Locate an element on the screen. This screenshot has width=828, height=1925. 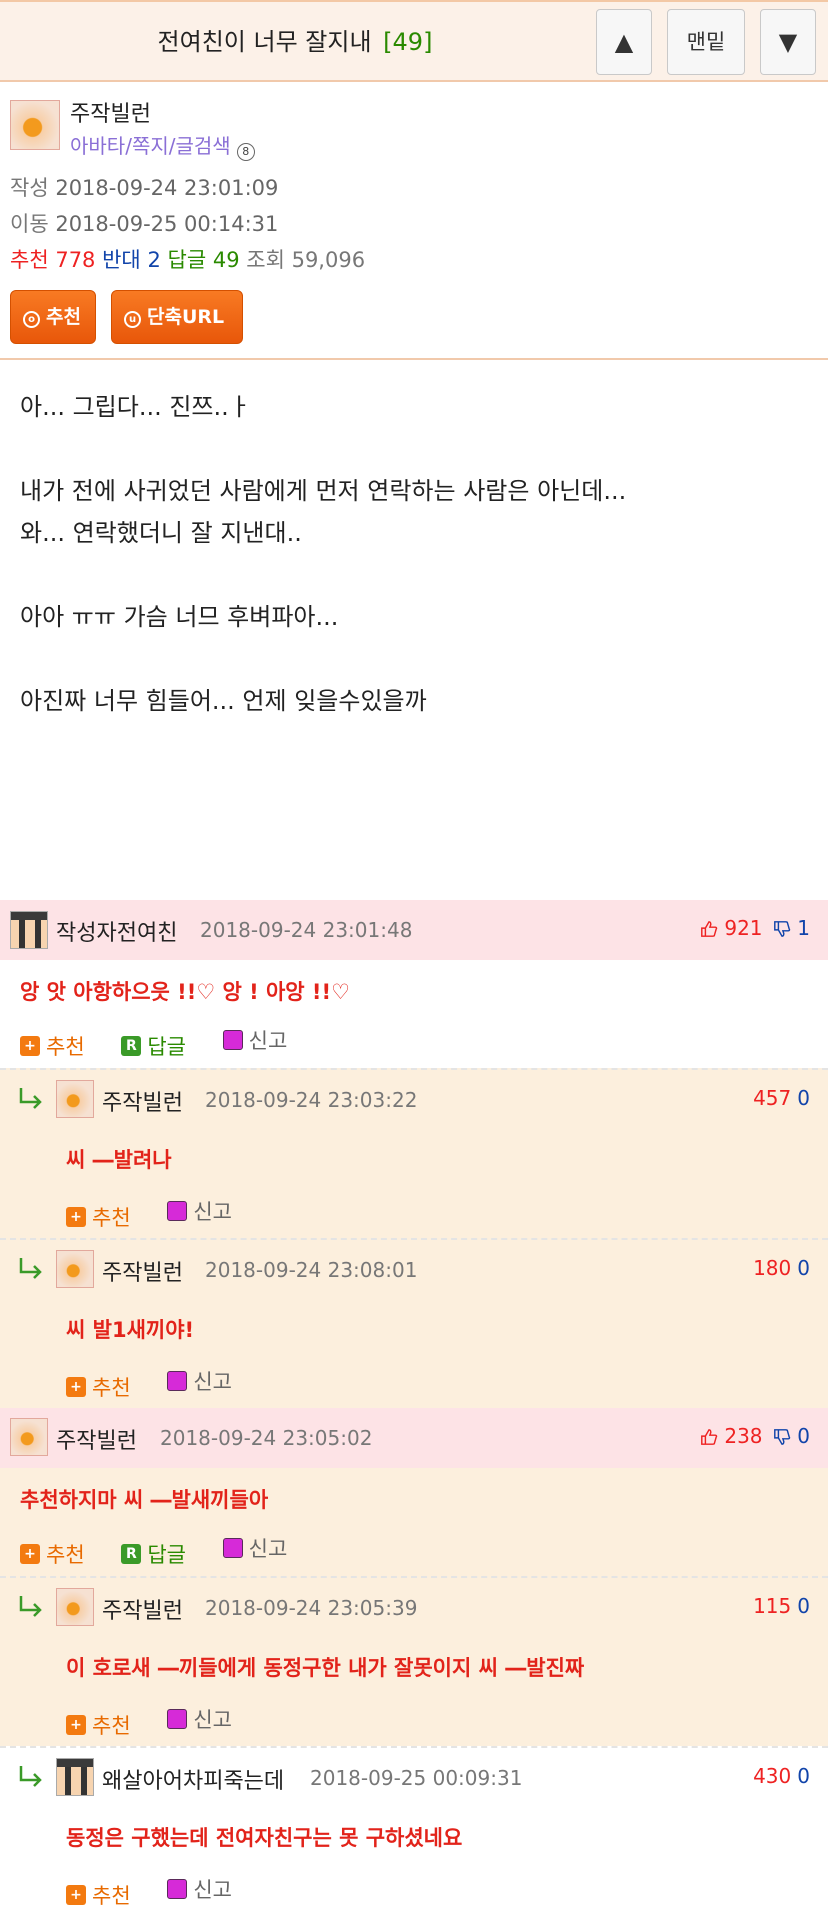
author-links-text: 아바타/쪽지/글검색 is located at coordinates (150, 146).